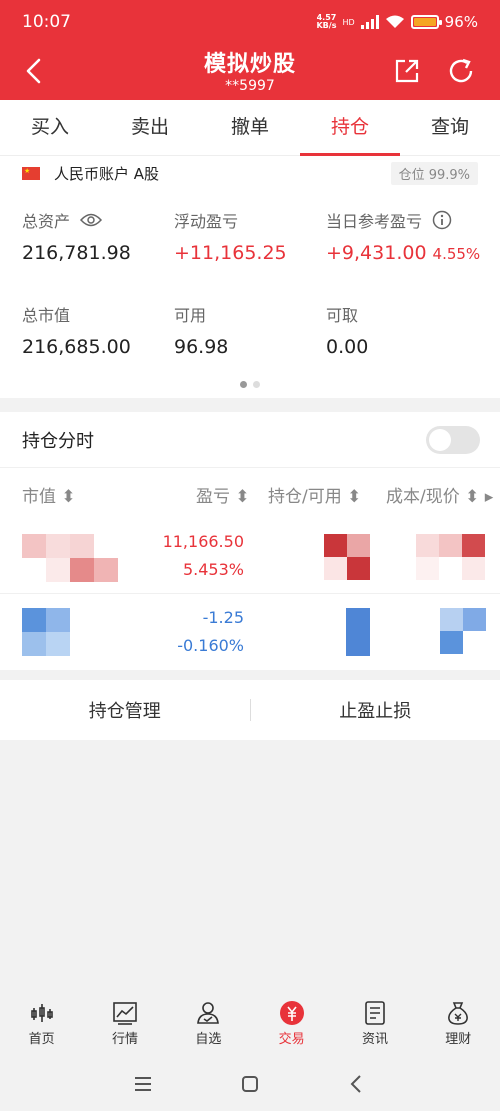 Image resolution: width=500 pixels, height=1111 pixels. What do you see at coordinates (150, 127) in the screenshot?
I see `tab-sell: 卖出` at bounding box center [150, 127].